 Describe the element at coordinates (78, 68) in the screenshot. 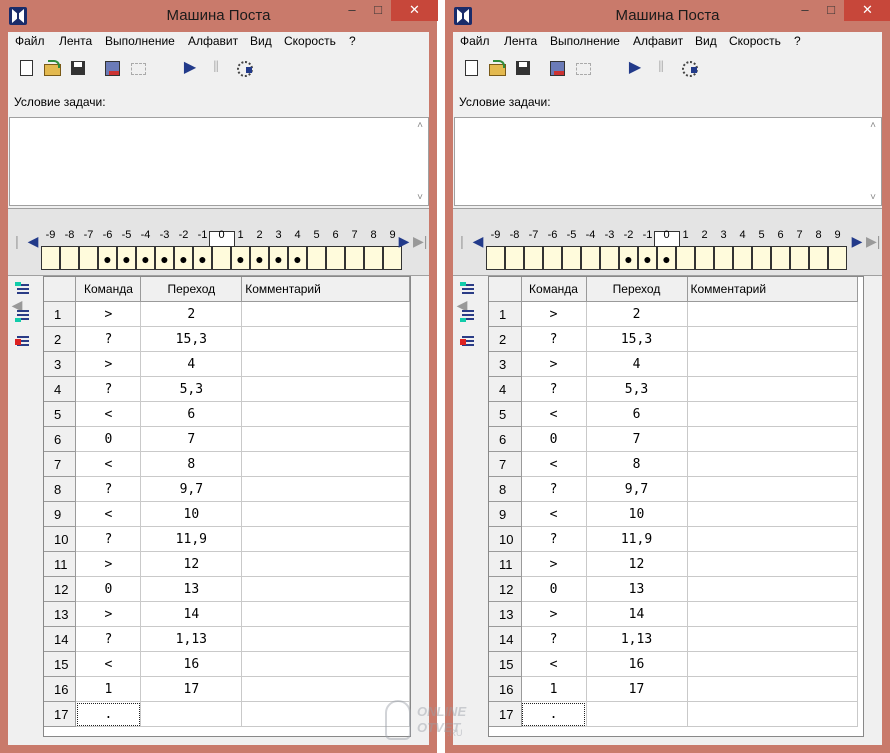

I see `save-icon` at that location.